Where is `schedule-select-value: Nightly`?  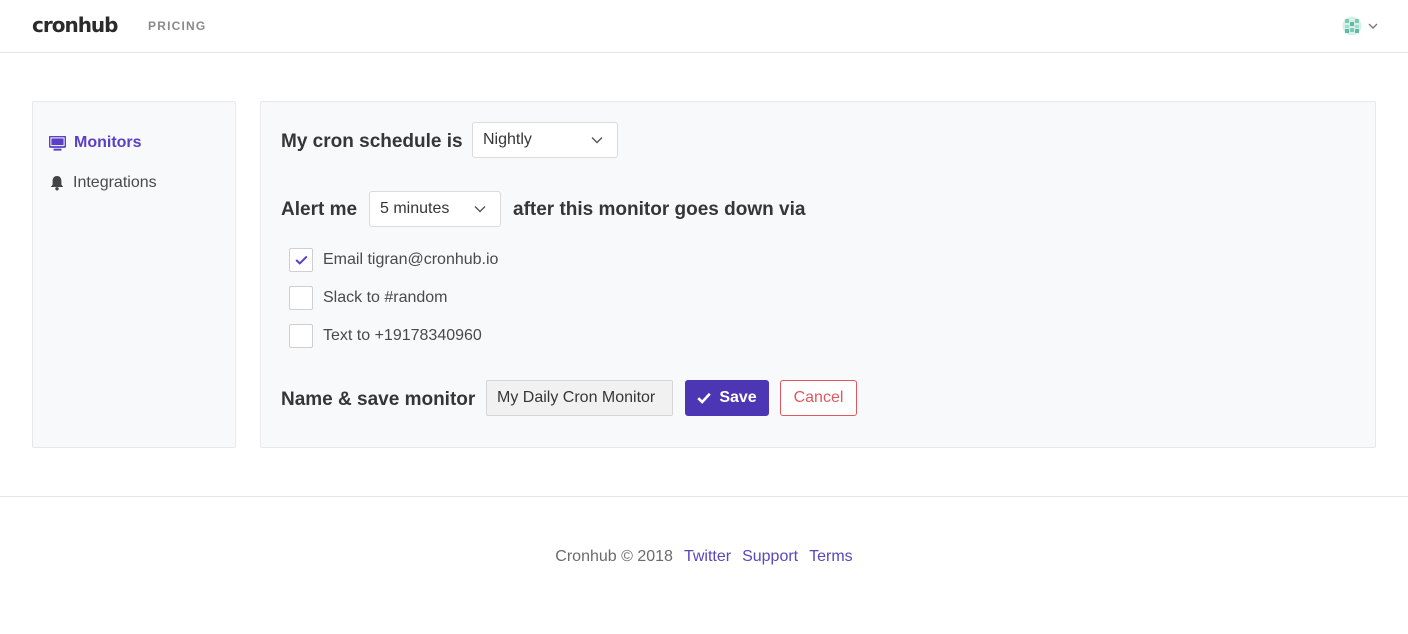
schedule-select-value: Nightly is located at coordinates (507, 139).